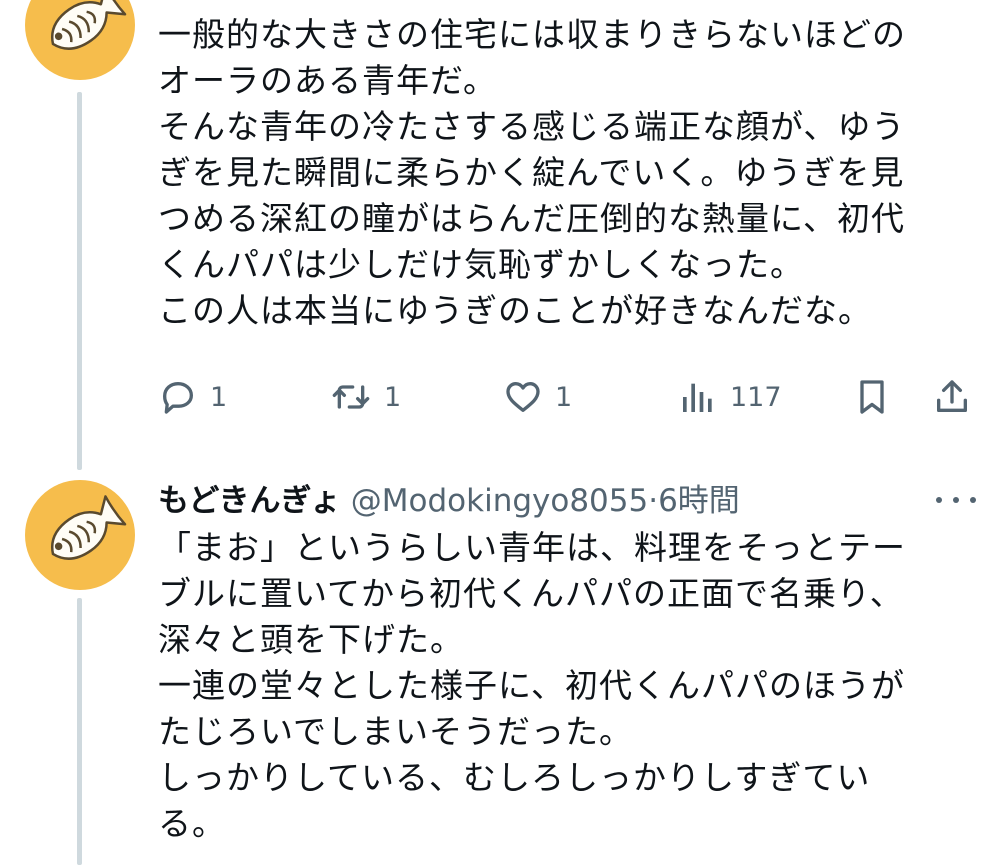 This screenshot has height=865, width=1000. What do you see at coordinates (79, 281) in the screenshot?
I see `thread-line-top` at bounding box center [79, 281].